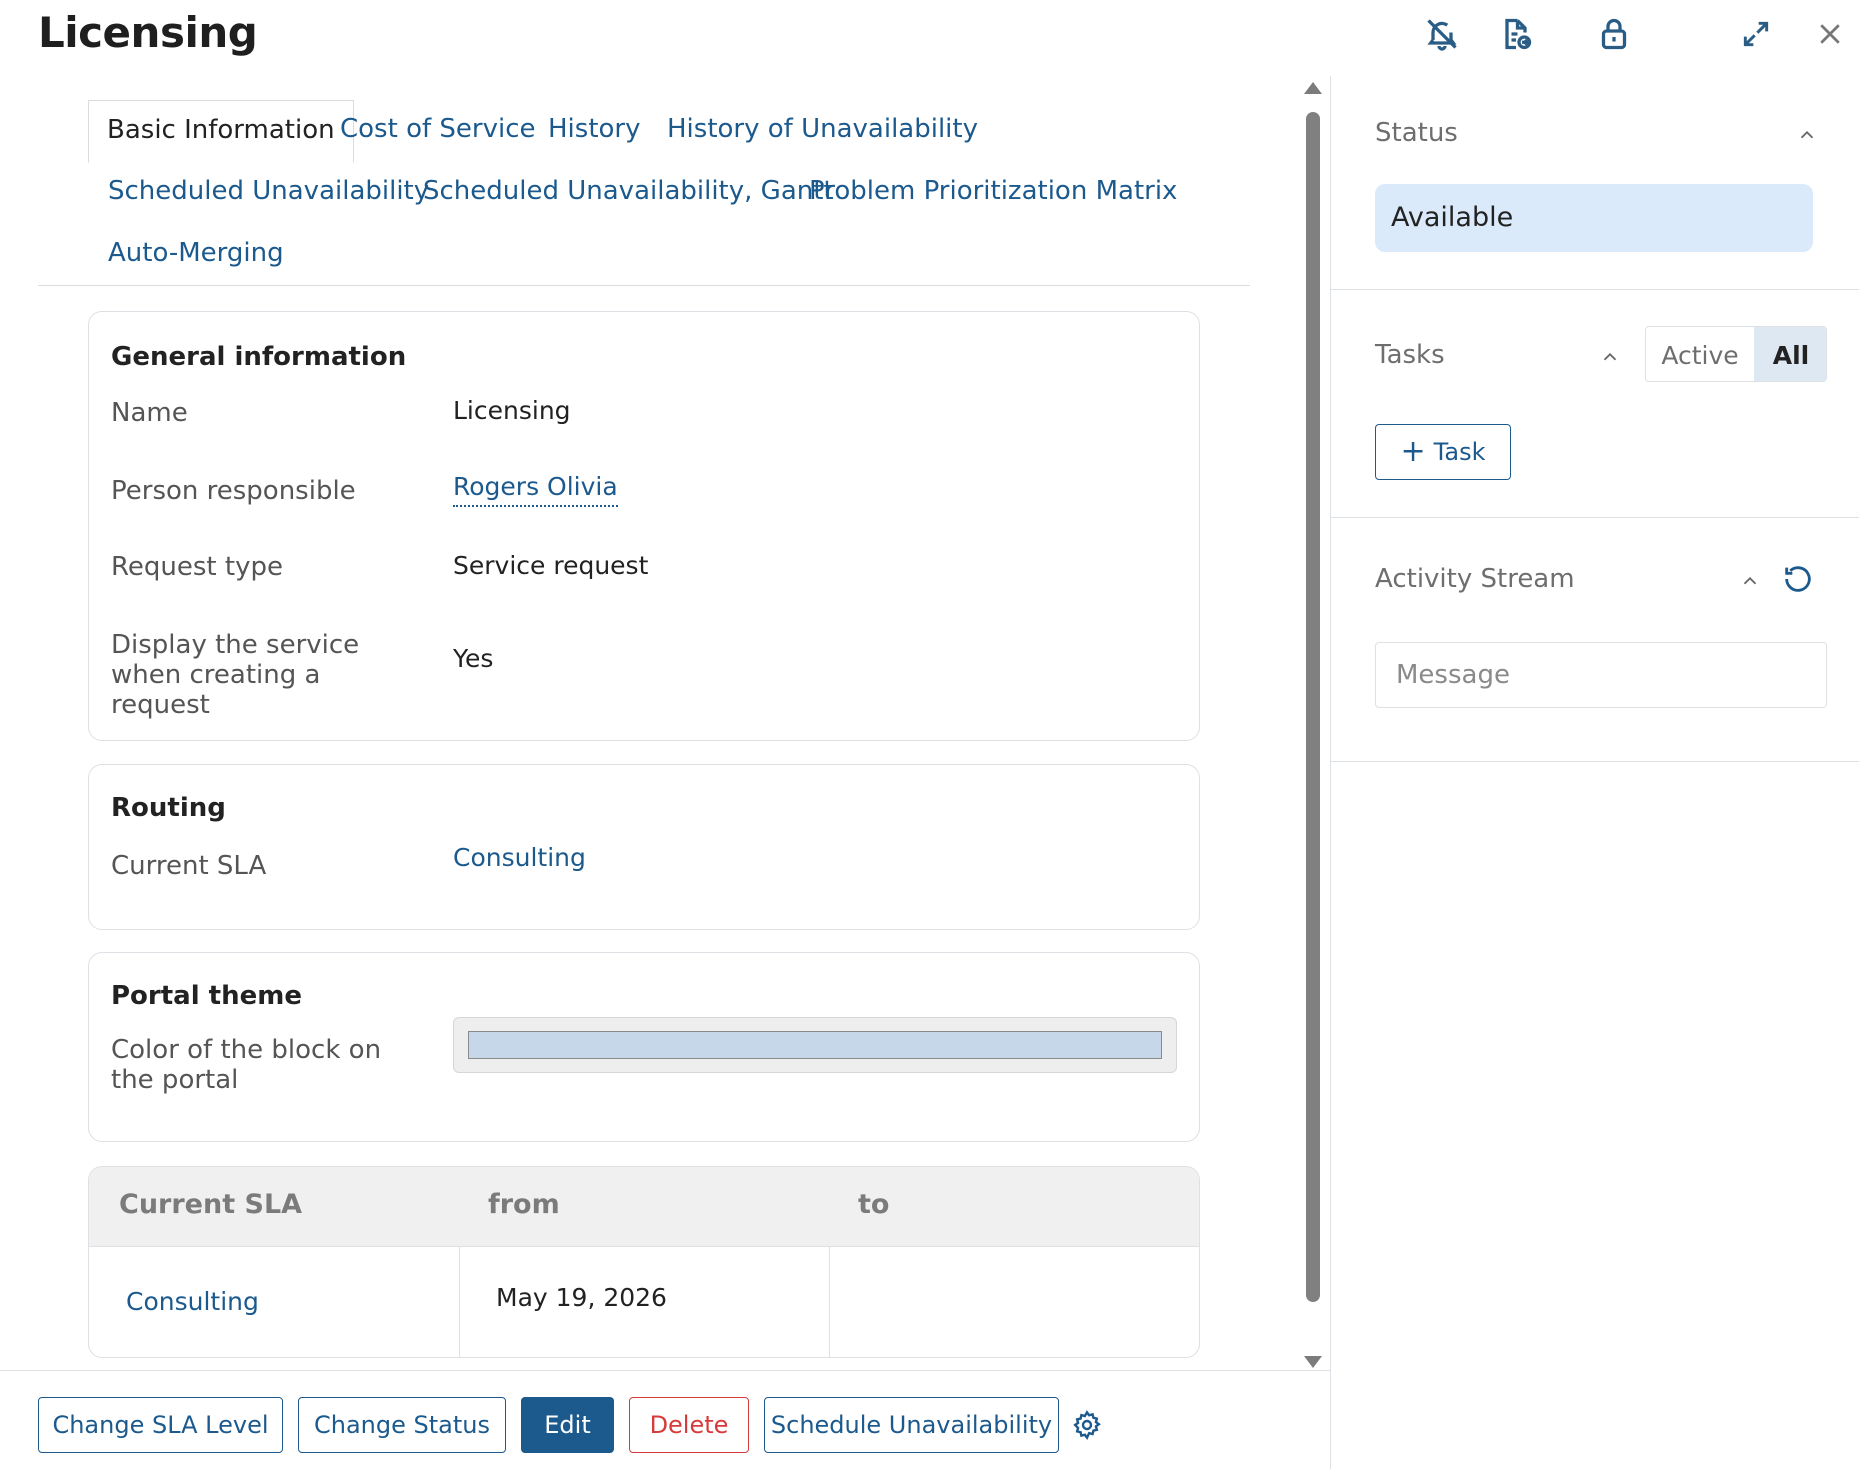 Image resolution: width=1859 pixels, height=1469 pixels. Describe the element at coordinates (1313, 88) in the screenshot. I see `scroll-up-arrow-icon` at that location.